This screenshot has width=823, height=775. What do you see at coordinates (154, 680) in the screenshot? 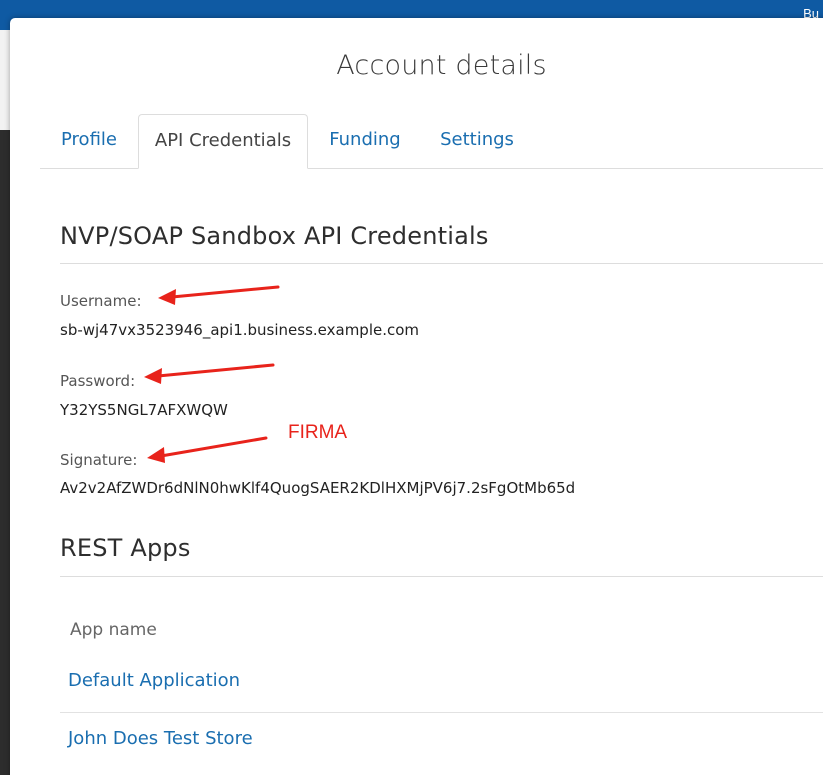
I see `app-link-default-application: Default Application` at bounding box center [154, 680].